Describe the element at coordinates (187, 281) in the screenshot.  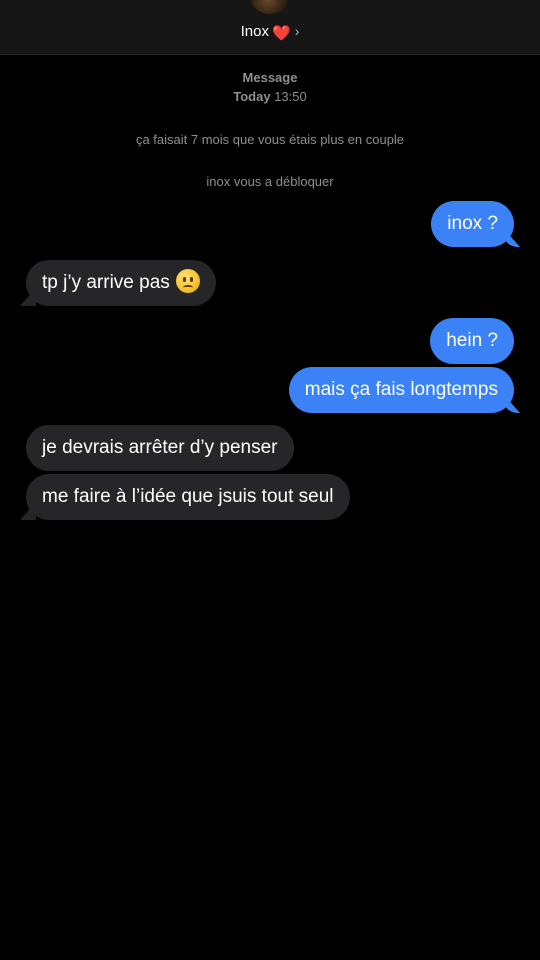
I see `slightly-frowning-face-icon` at that location.